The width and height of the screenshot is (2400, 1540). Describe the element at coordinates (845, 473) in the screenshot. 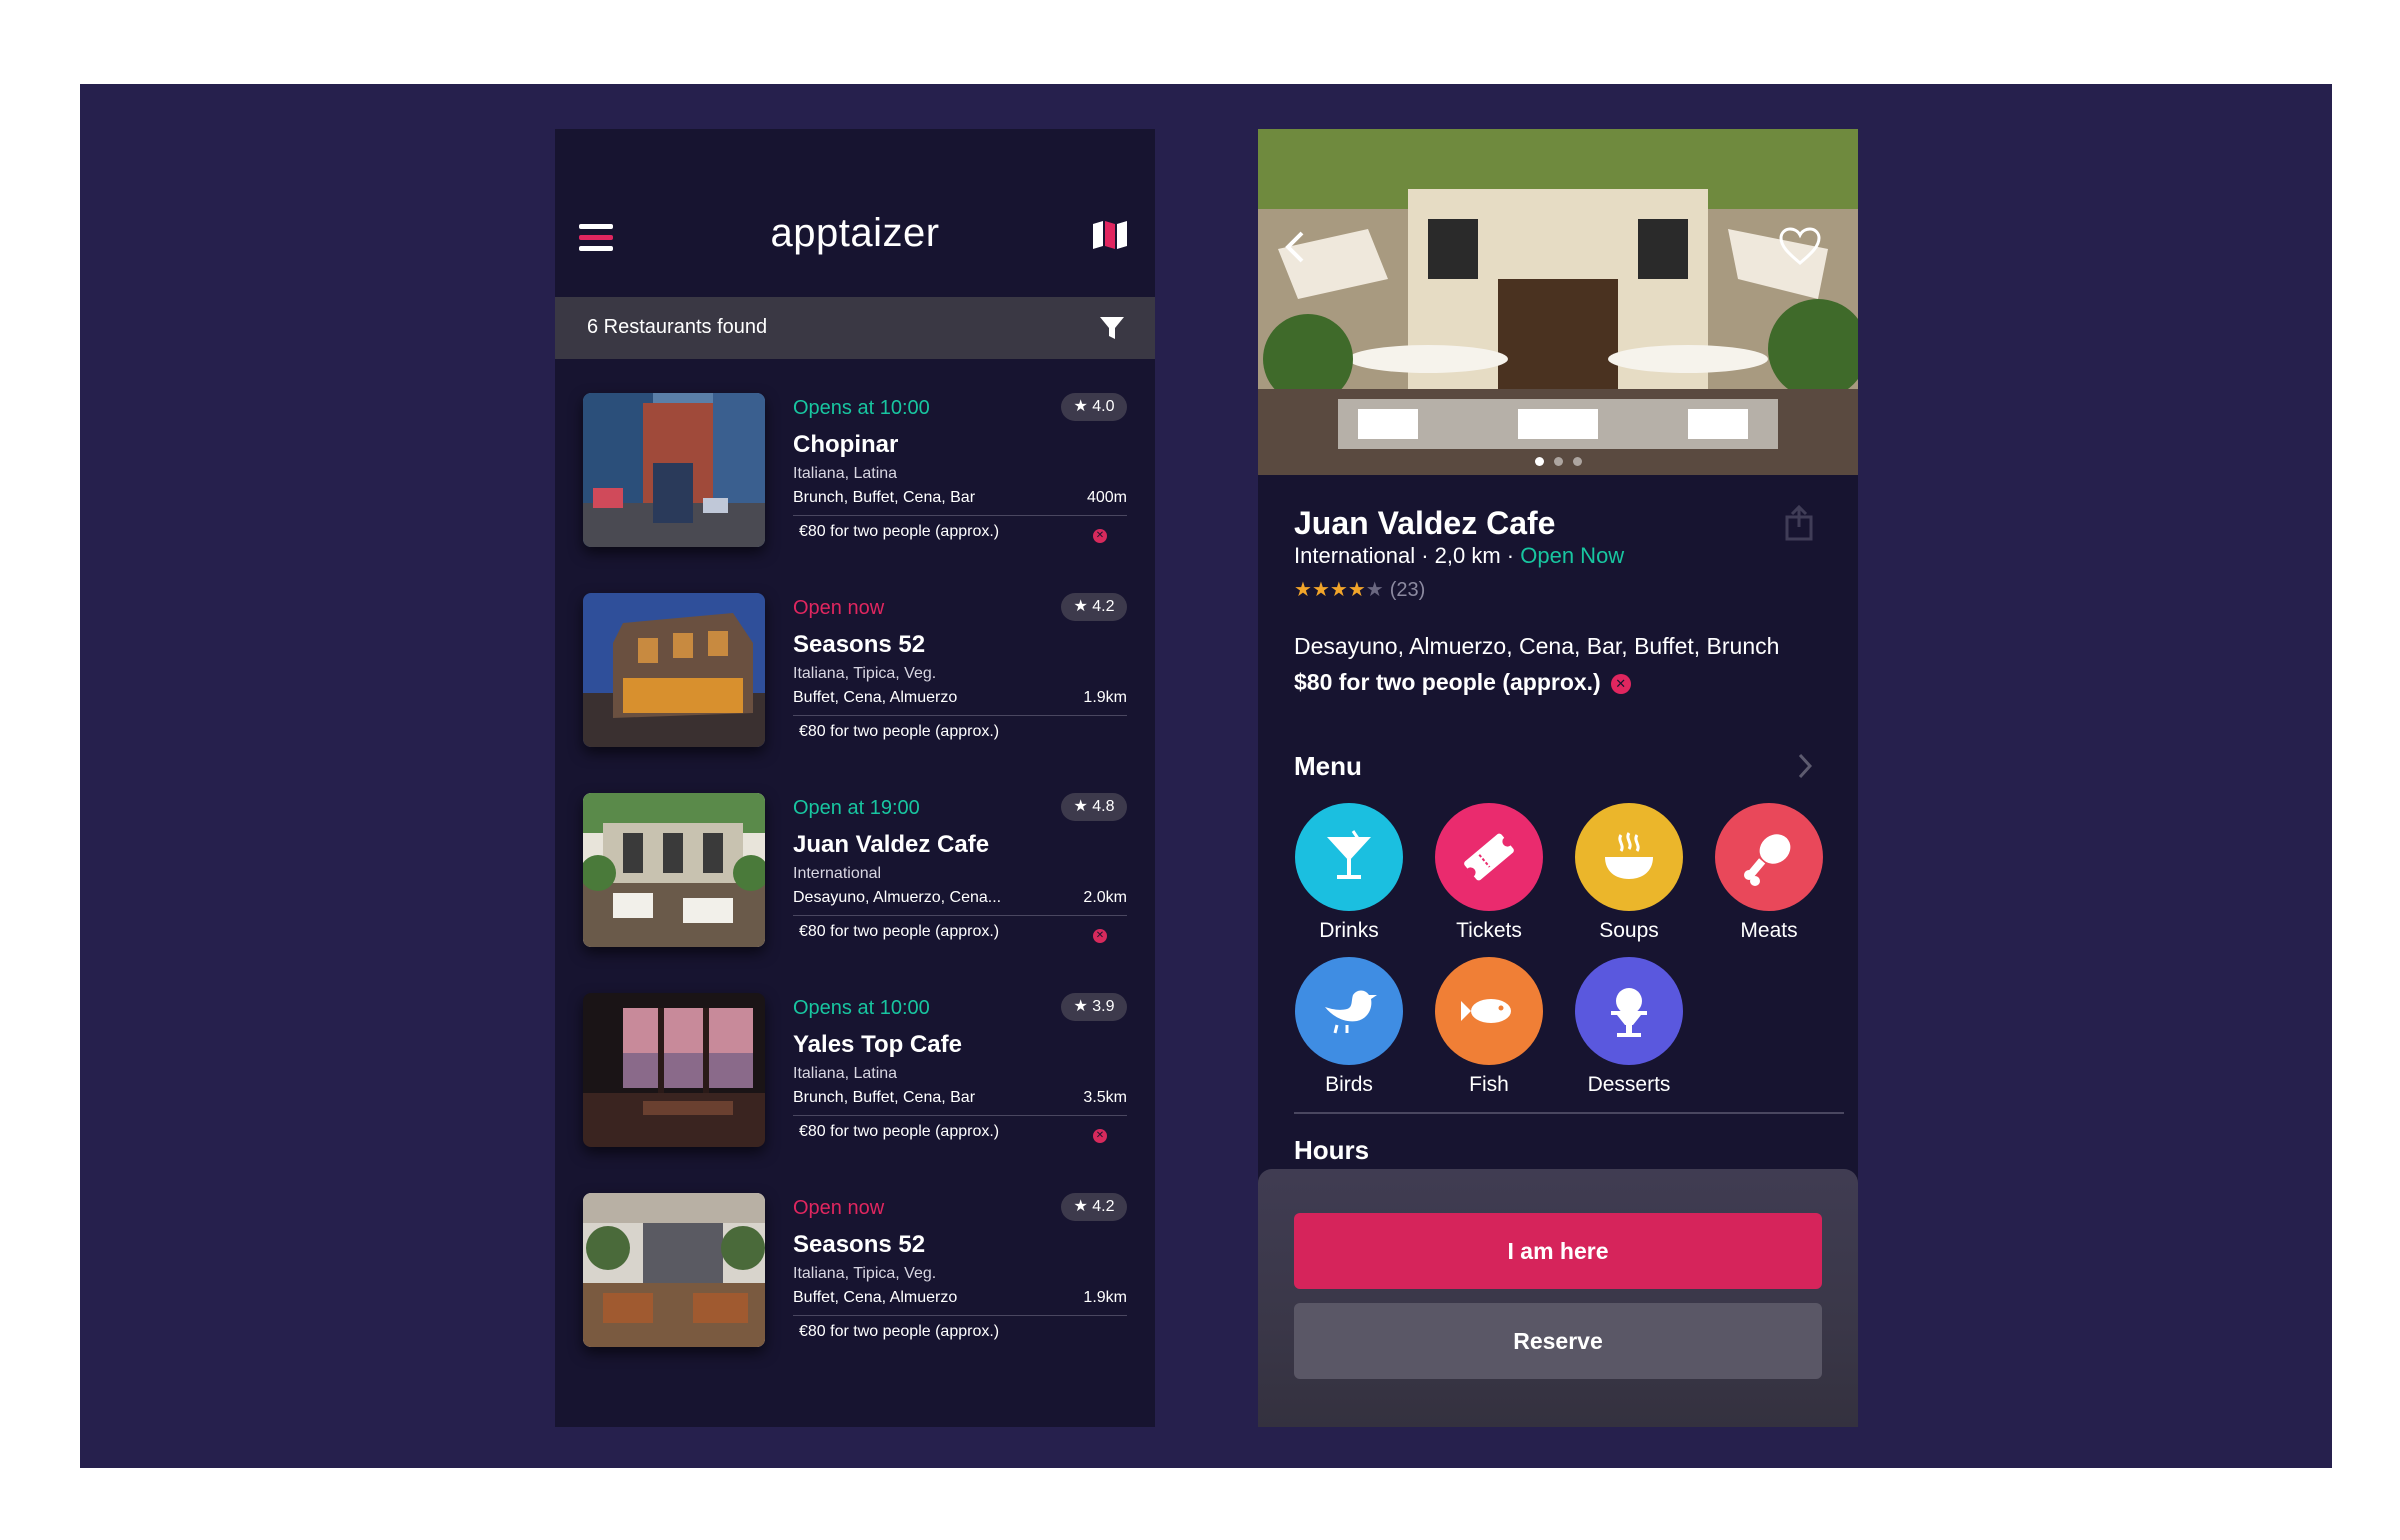

I see `restaurant-cuisine: Italiana, Latina` at that location.